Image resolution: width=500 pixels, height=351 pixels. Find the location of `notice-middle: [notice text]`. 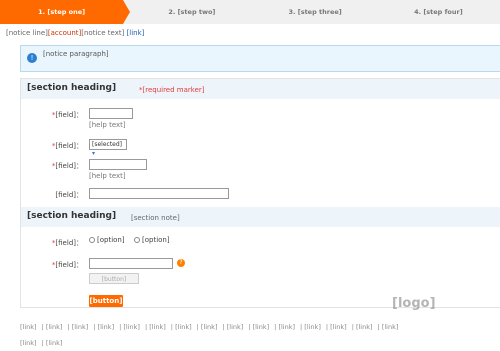

notice-middle: [notice text] is located at coordinates (103, 33).